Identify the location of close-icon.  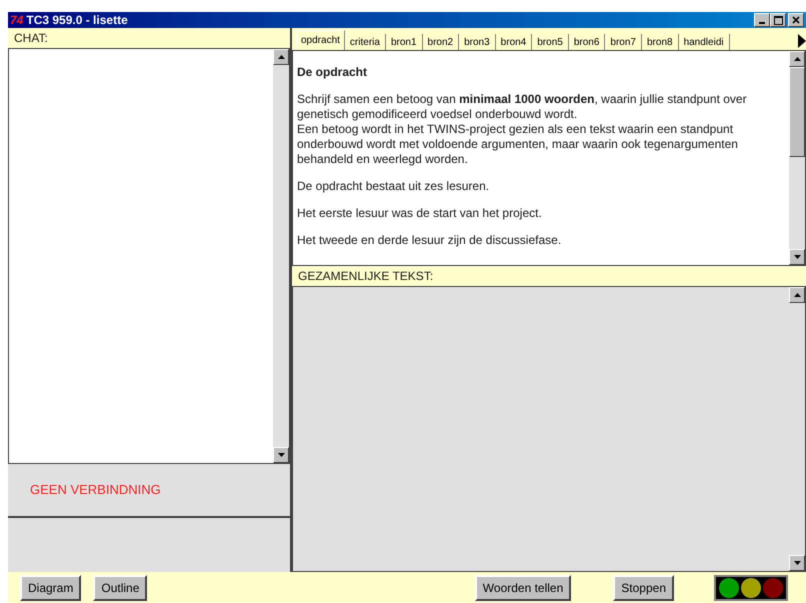
(796, 20).